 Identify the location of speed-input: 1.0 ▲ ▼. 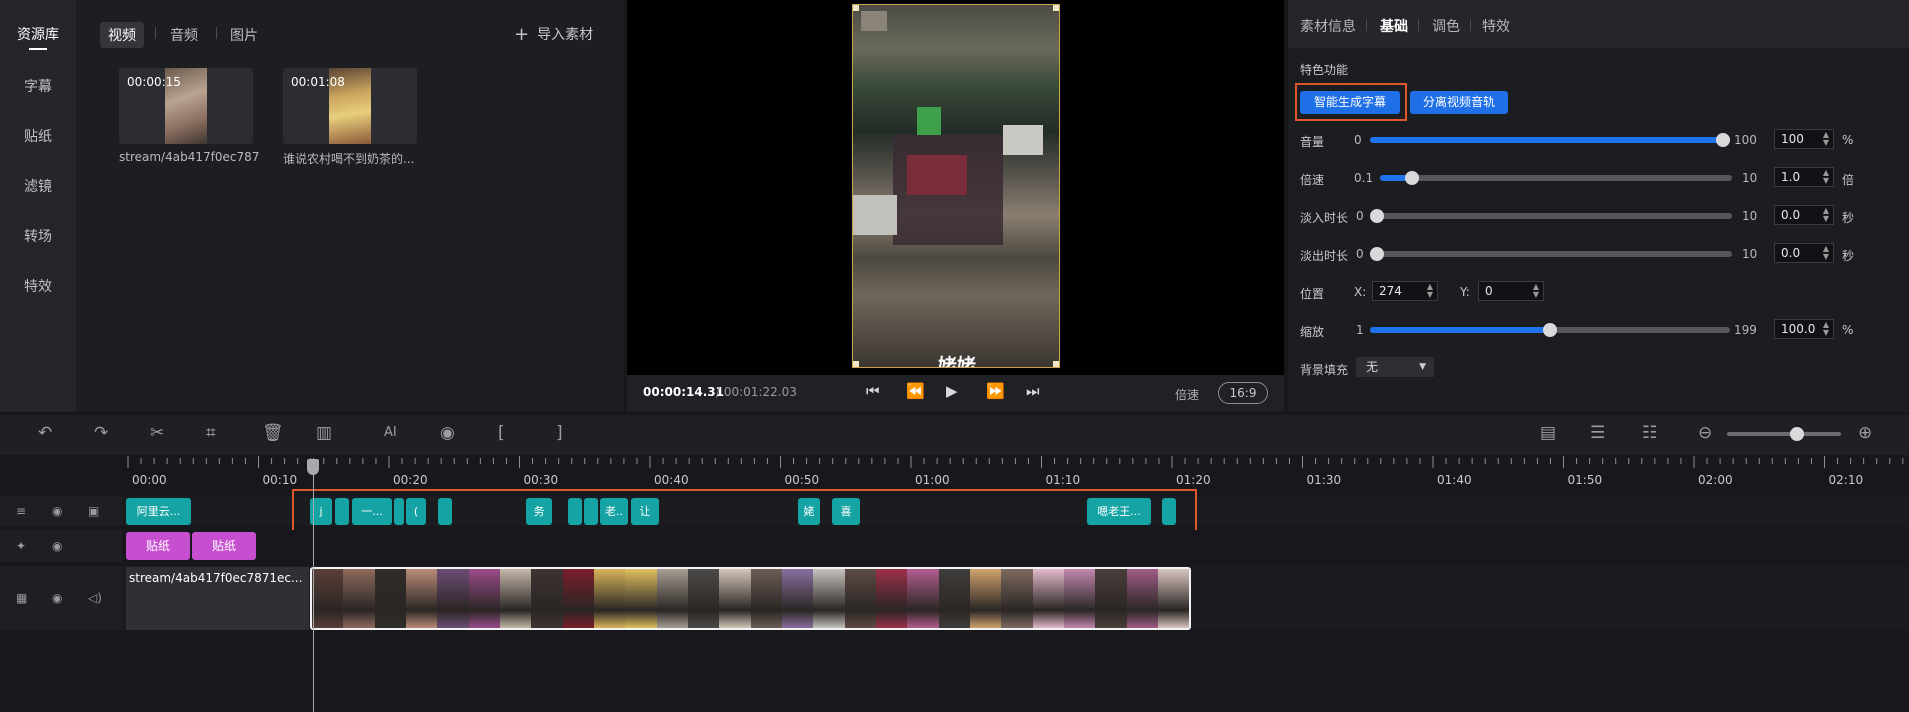
(1804, 177).